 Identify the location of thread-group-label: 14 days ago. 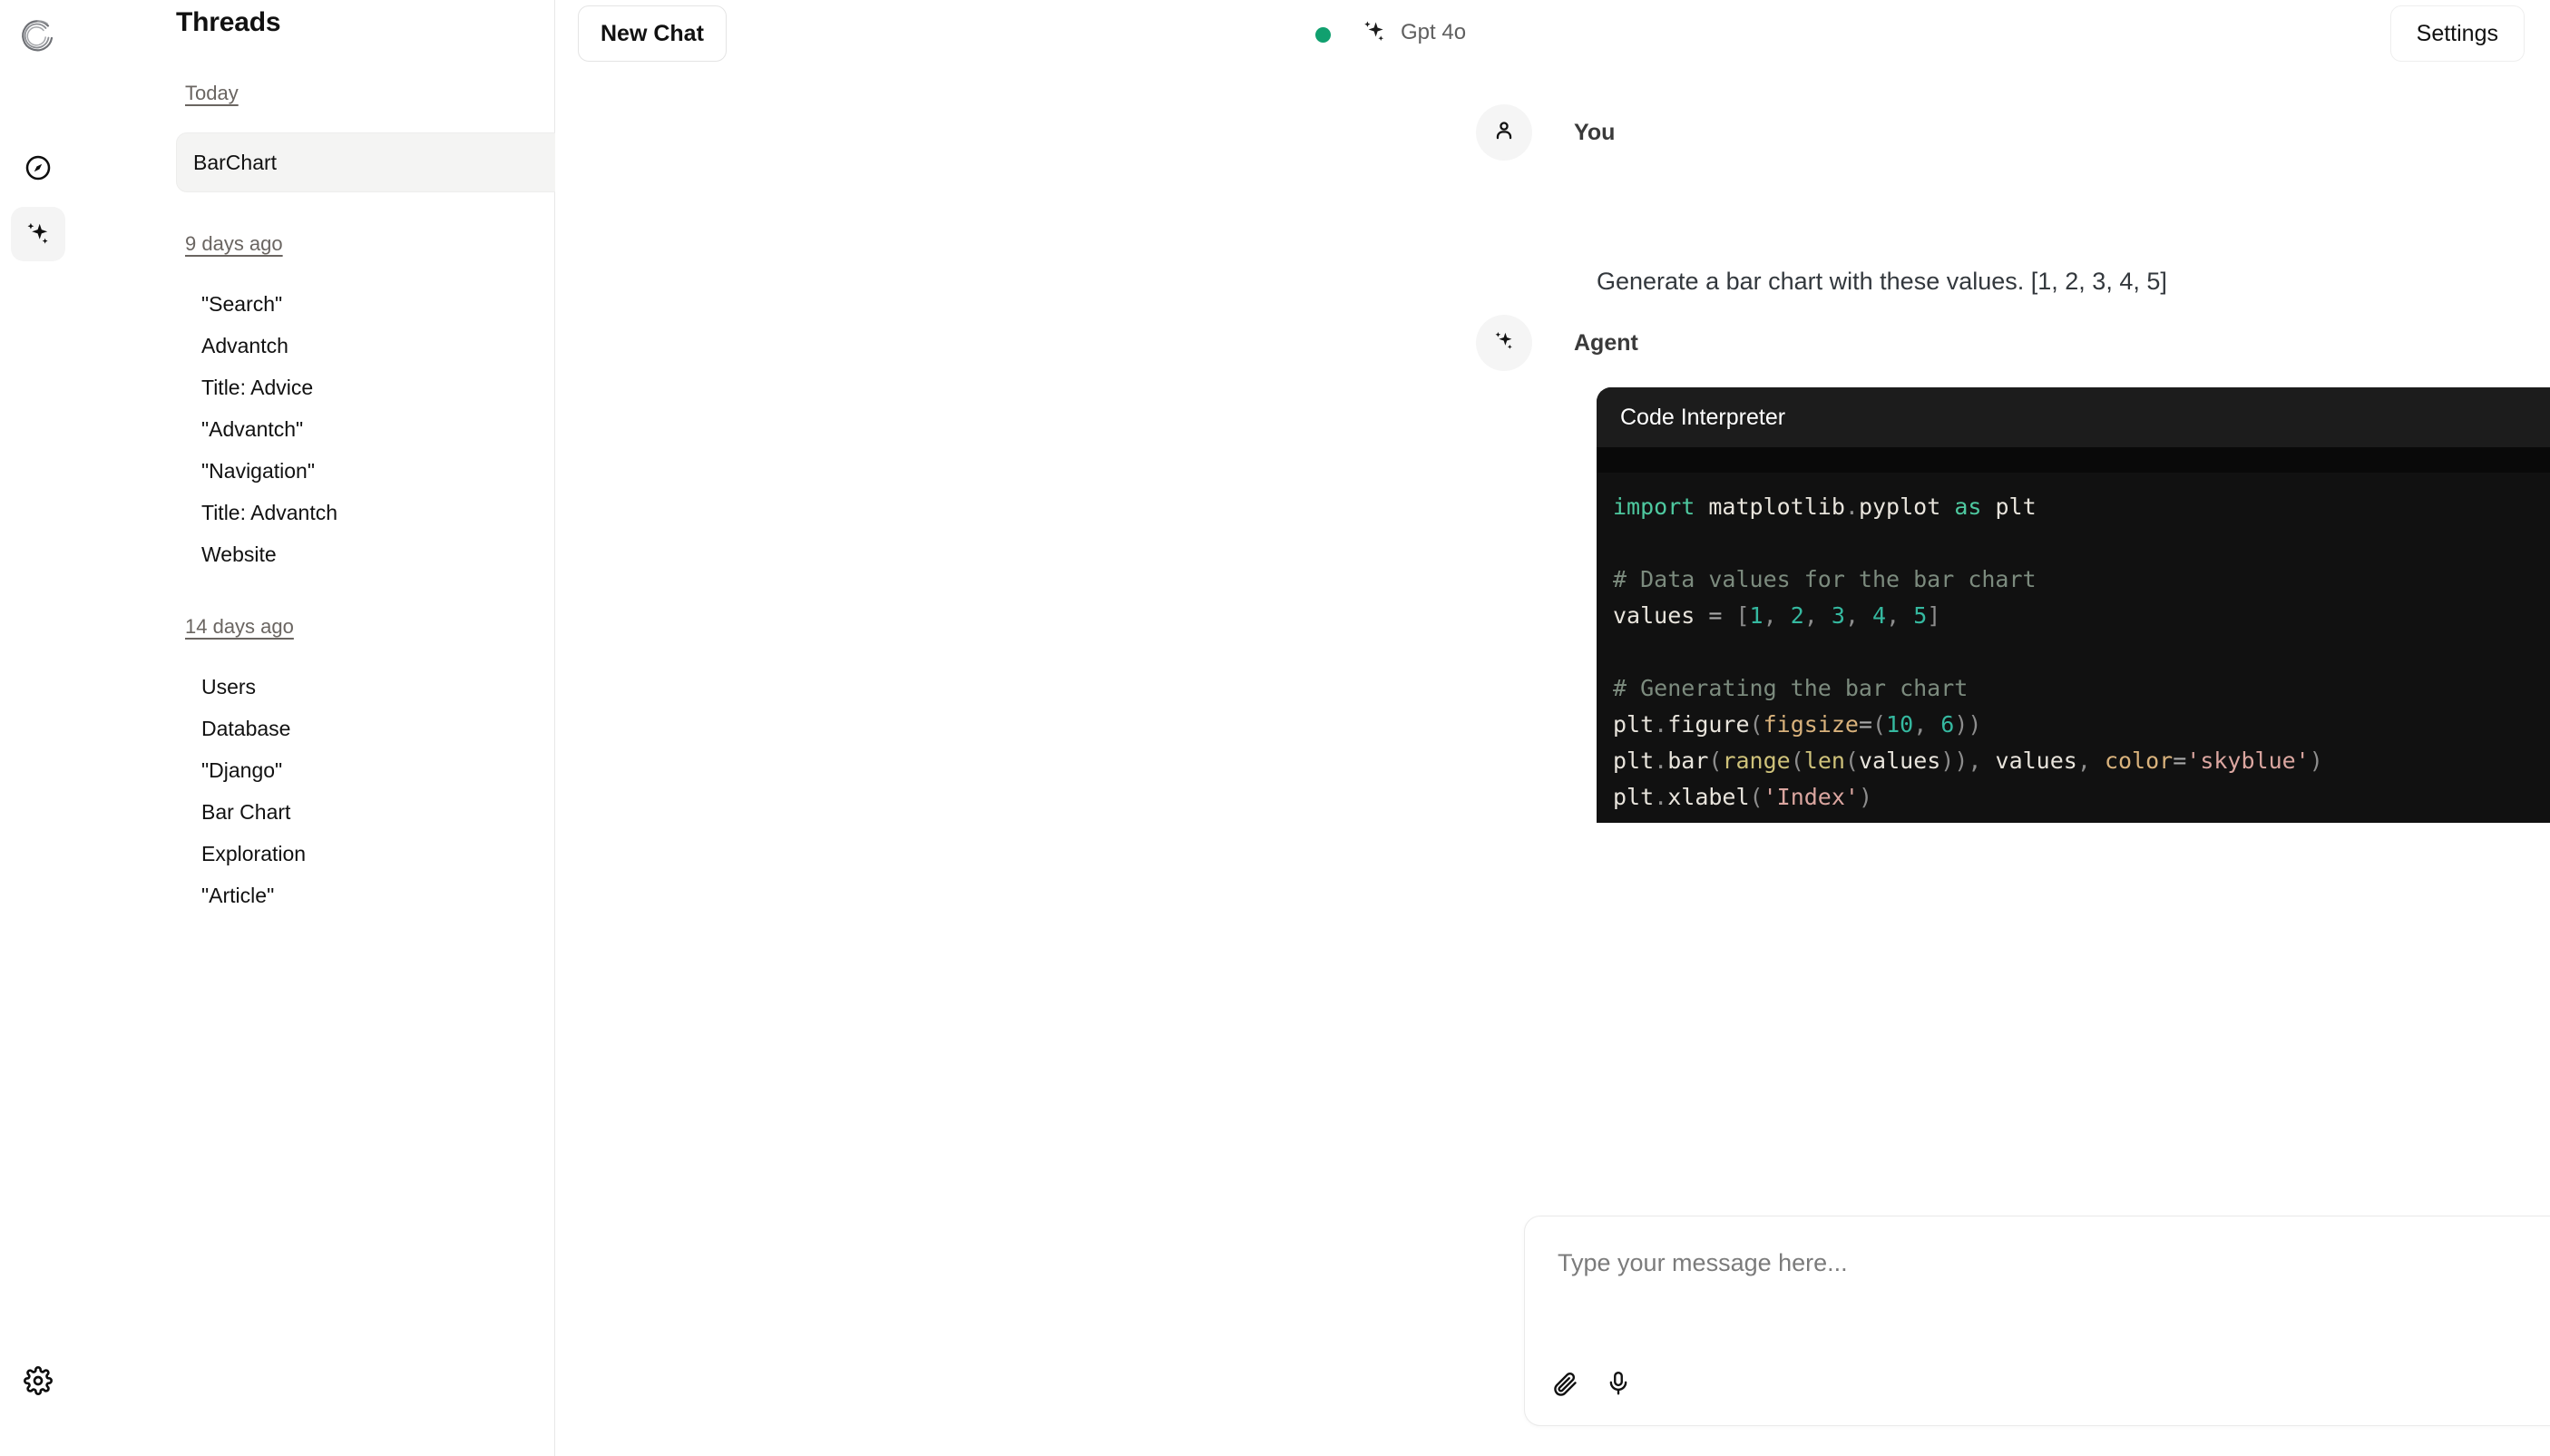
(239, 627).